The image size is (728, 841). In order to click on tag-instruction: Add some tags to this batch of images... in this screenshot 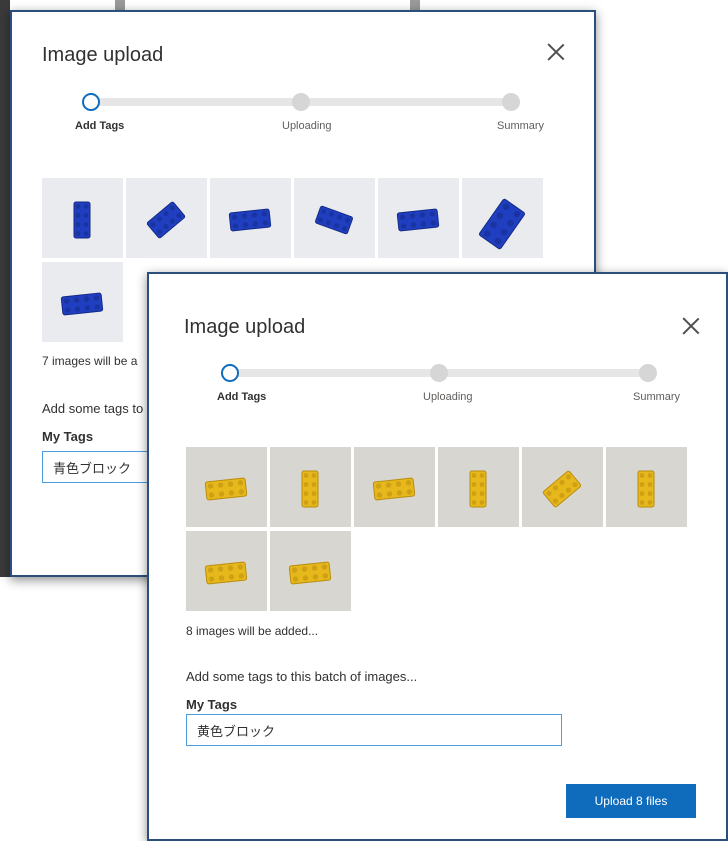, I will do `click(302, 676)`.